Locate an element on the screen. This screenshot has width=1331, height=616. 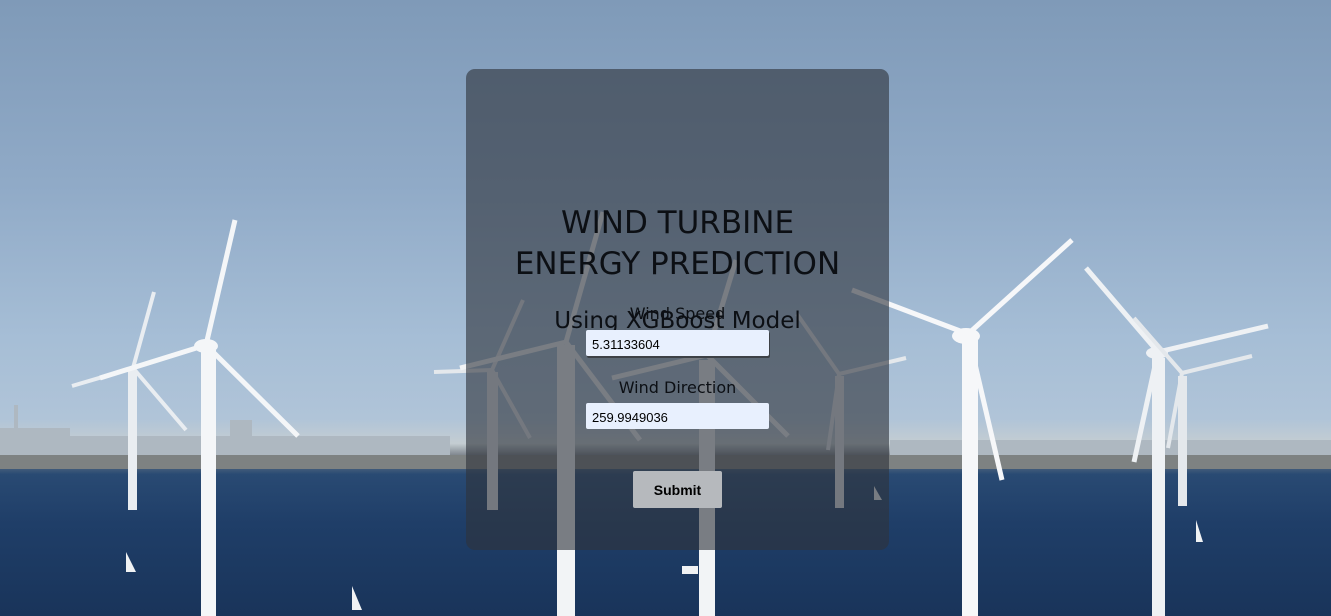
wind-direction-label: Wind Direction is located at coordinates (677, 387).